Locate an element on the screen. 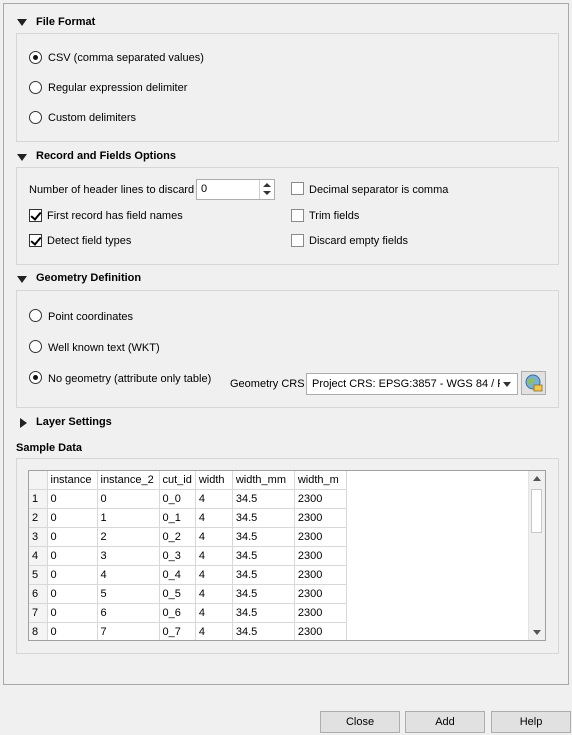  trim-fields-checkbox is located at coordinates (297, 215).